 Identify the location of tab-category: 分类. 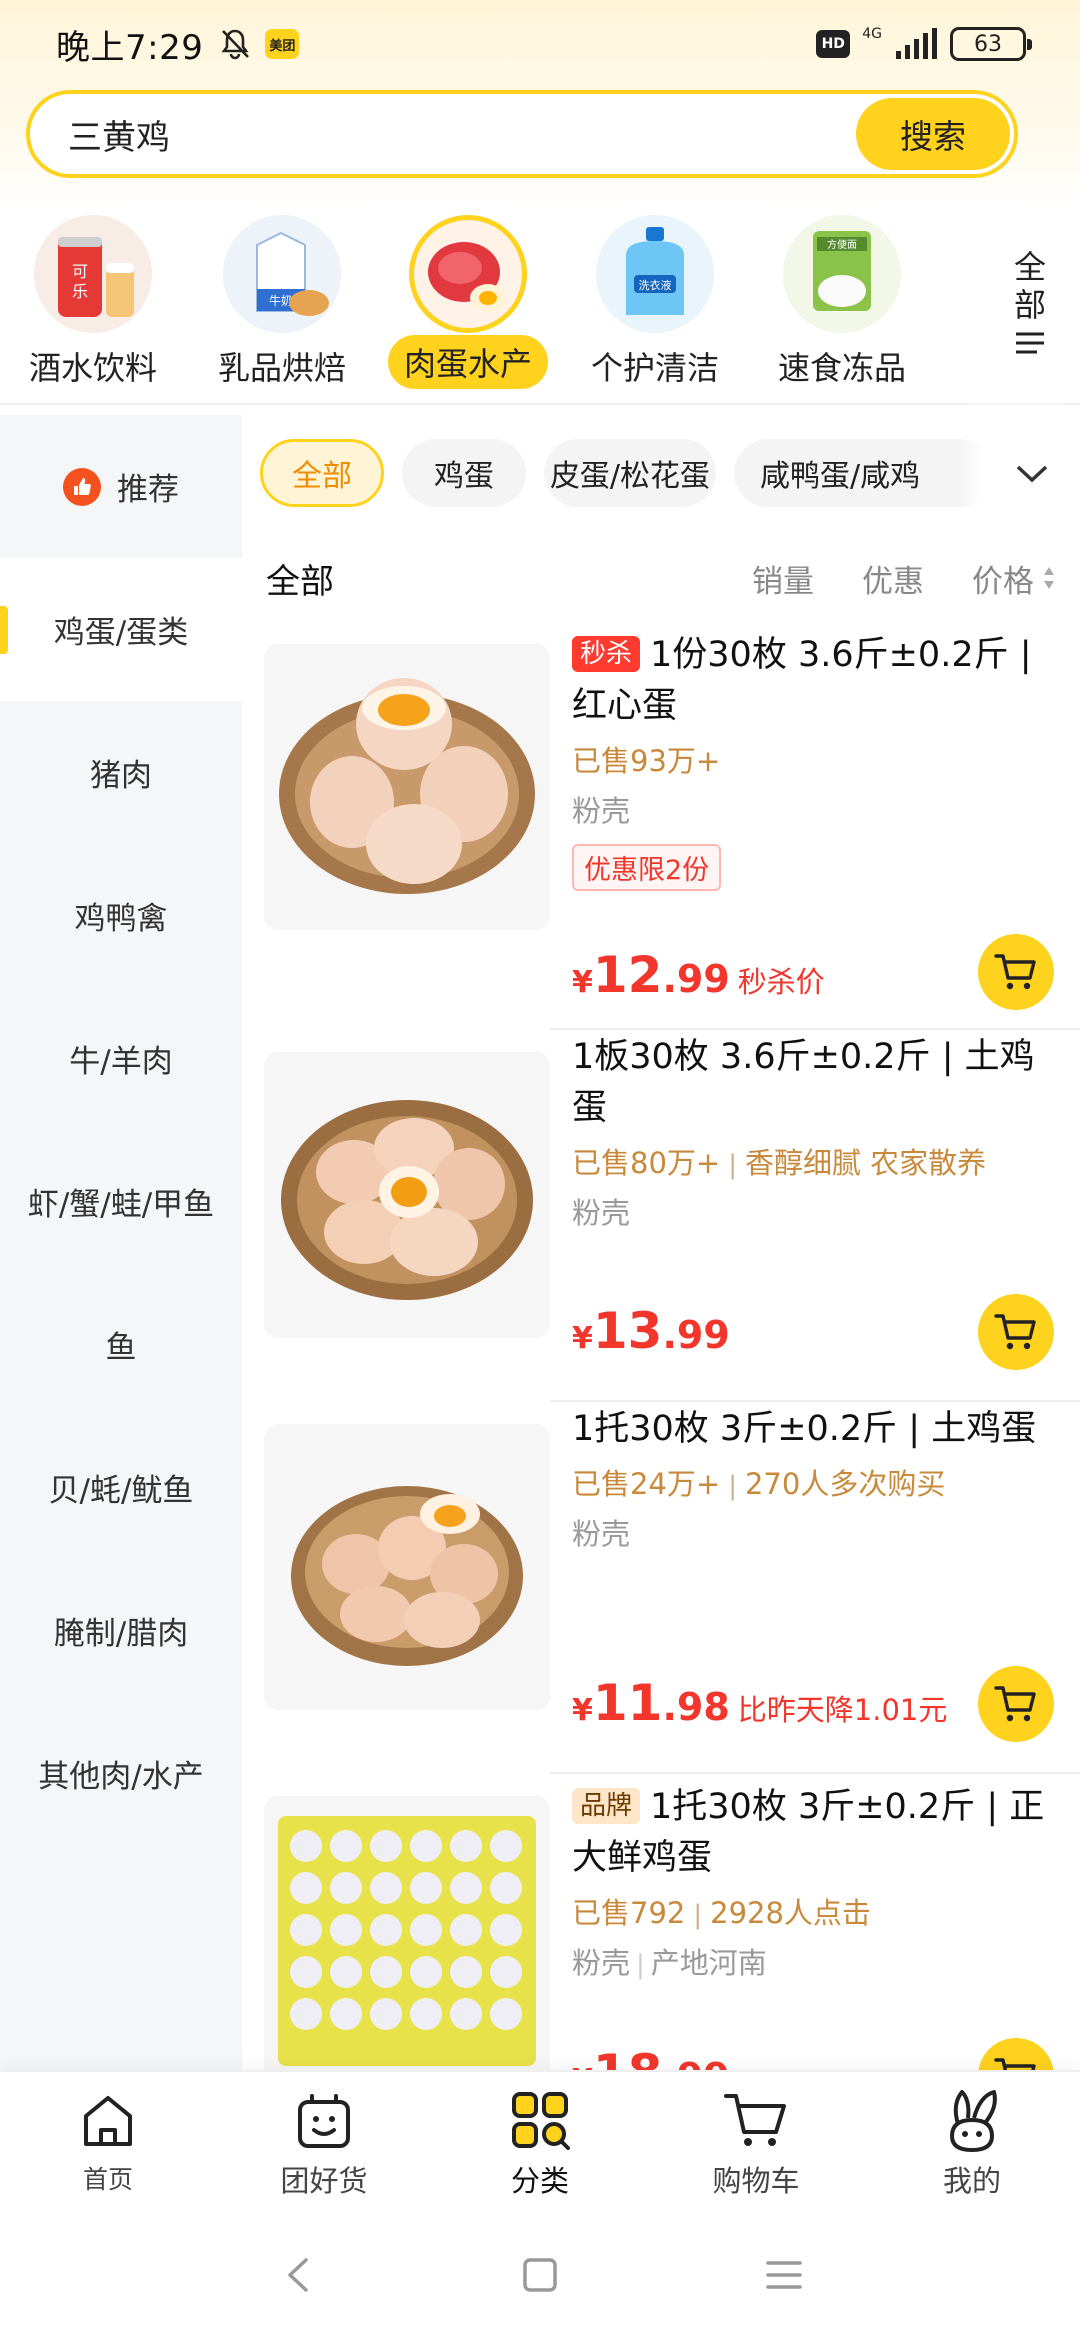
(540, 2146).